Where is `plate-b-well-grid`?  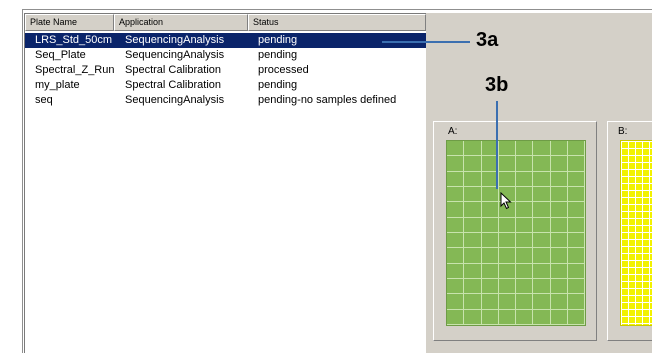
plate-b-well-grid is located at coordinates (636, 233).